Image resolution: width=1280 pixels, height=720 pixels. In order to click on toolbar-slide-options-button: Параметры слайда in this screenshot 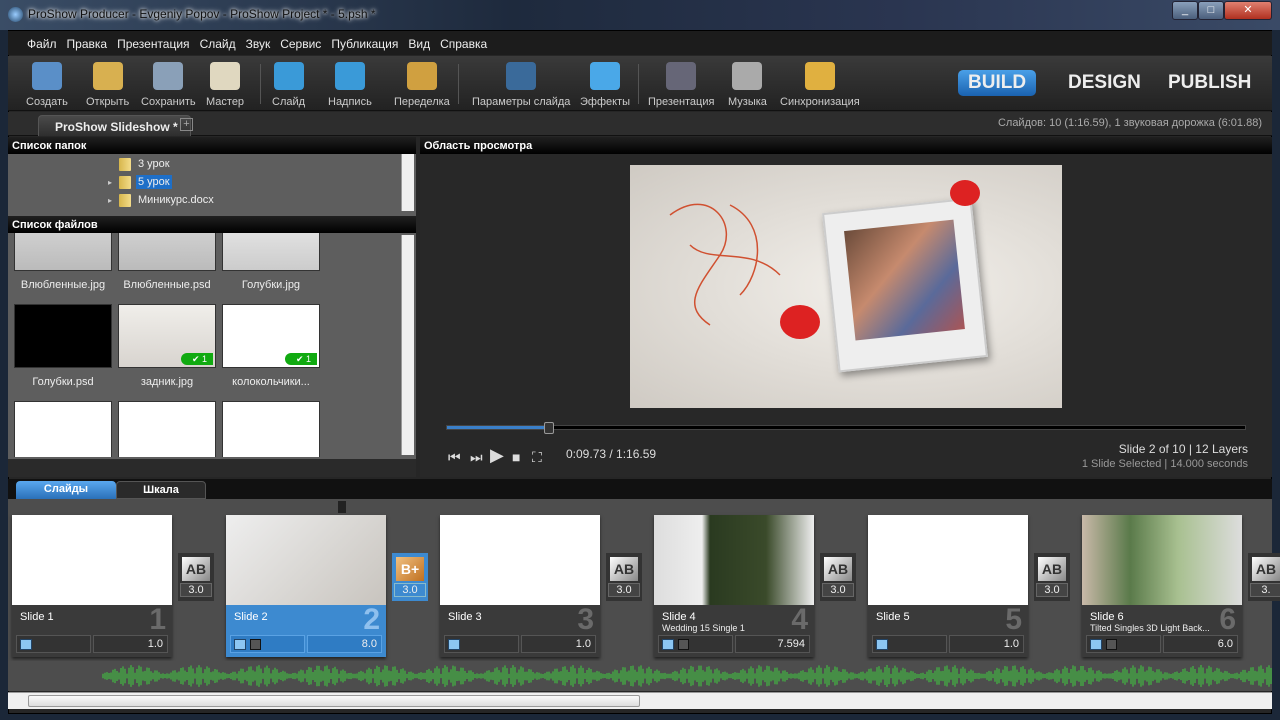, I will do `click(521, 84)`.